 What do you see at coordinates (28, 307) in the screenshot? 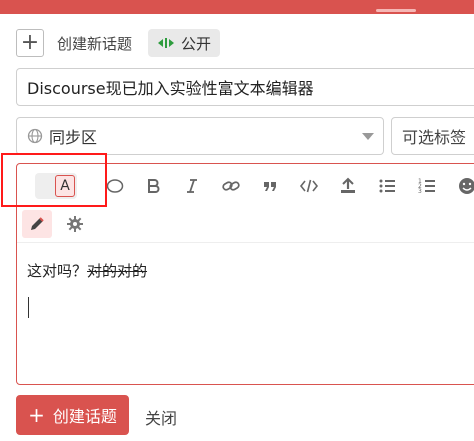
I see `text-cursor` at bounding box center [28, 307].